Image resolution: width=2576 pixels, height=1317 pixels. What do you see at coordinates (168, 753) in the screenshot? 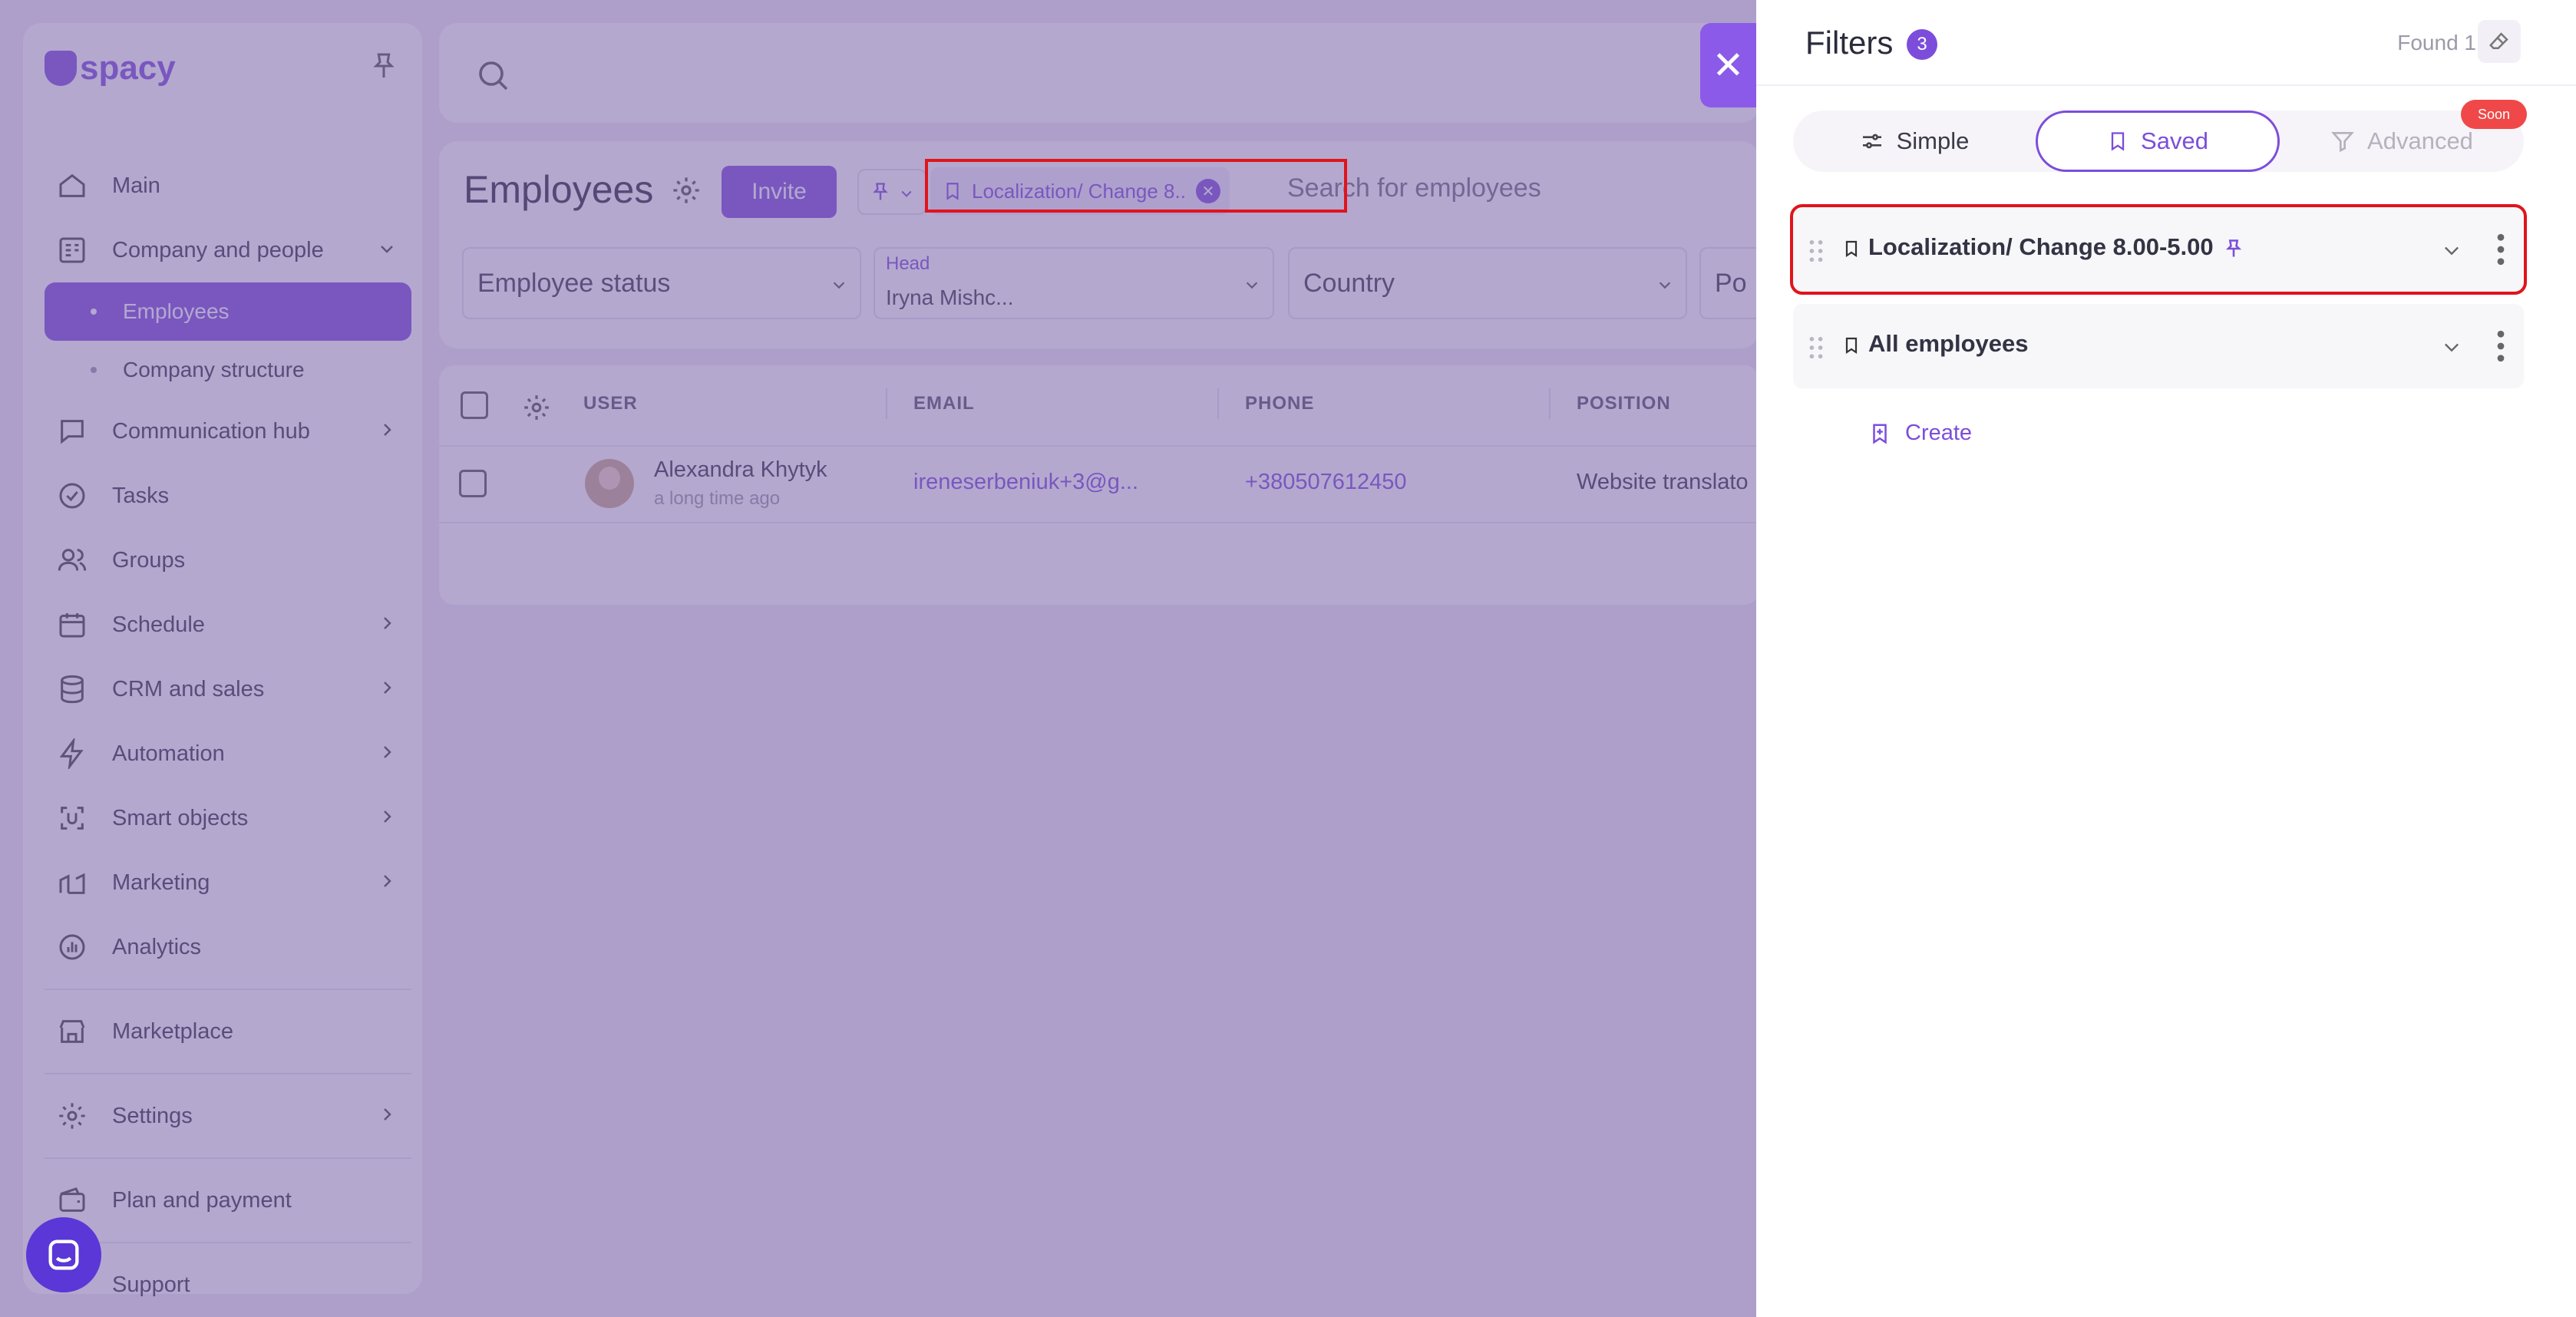
I see `sidebar-item-label: Automation` at bounding box center [168, 753].